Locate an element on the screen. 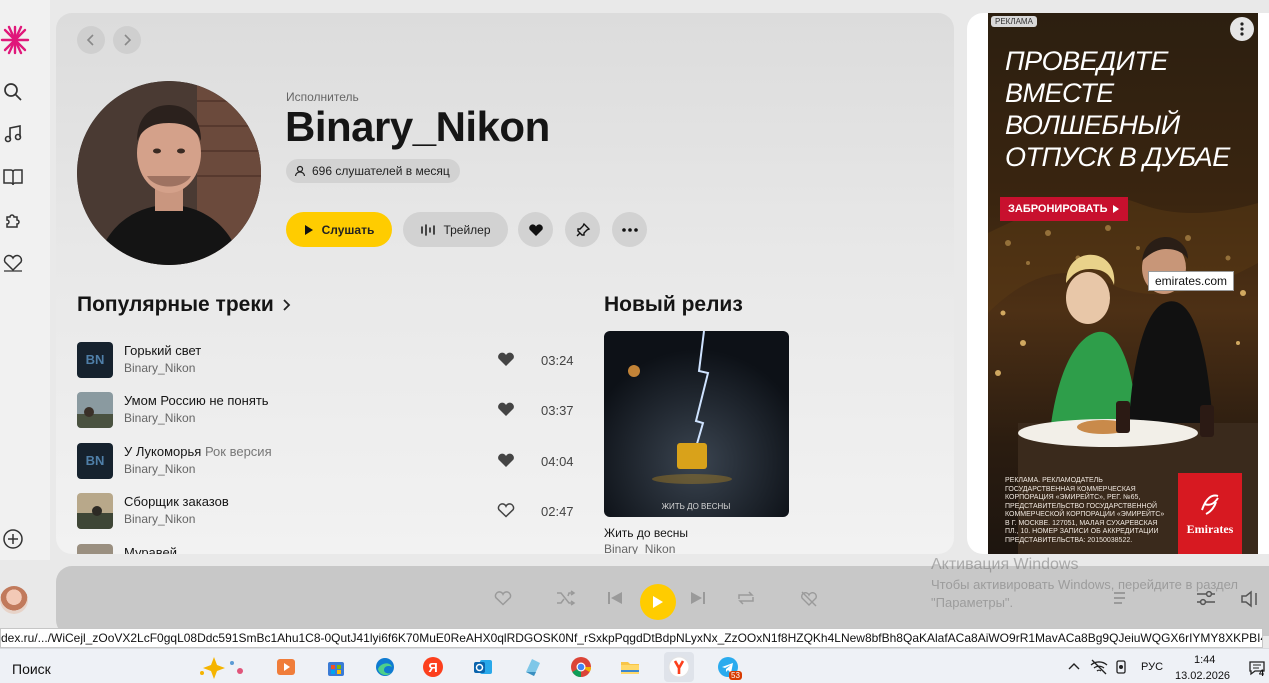 This screenshot has width=1269, height=683. track-row: Умом Россию не понять Binary_Nikon 03:37 is located at coordinates (326, 412).